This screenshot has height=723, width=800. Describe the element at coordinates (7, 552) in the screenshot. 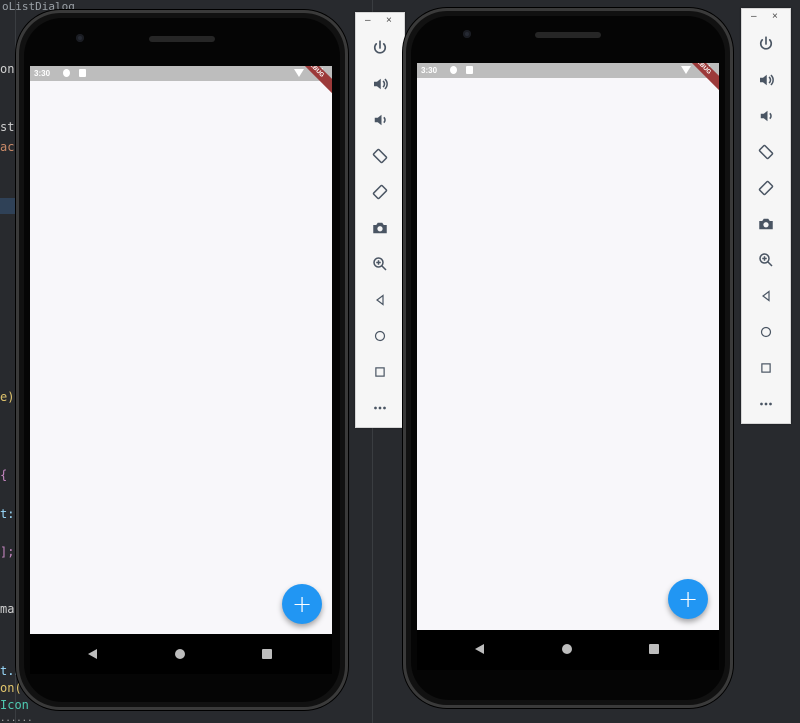

I see `ide-code: ];` at that location.